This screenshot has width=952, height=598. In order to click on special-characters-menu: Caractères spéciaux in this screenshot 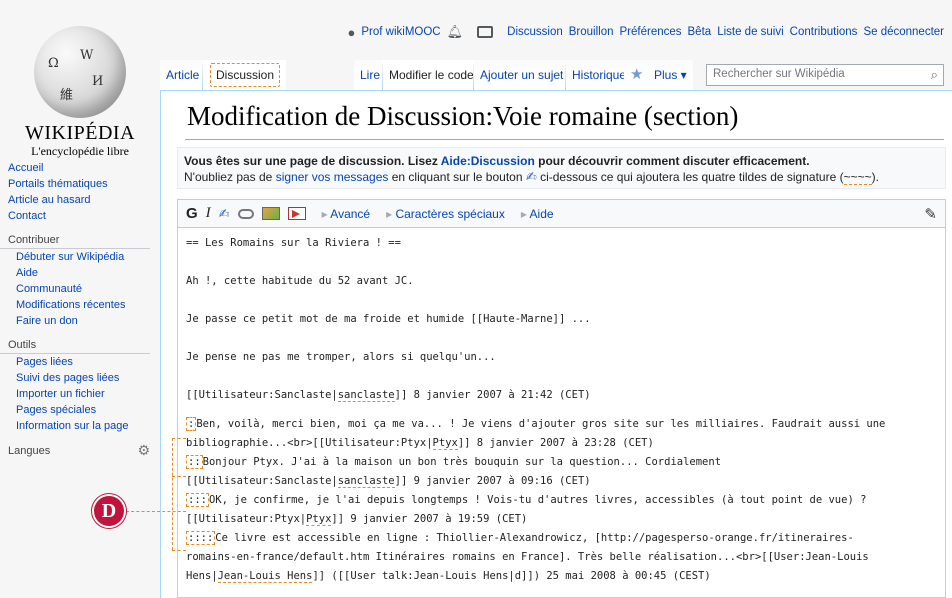, I will do `click(445, 214)`.